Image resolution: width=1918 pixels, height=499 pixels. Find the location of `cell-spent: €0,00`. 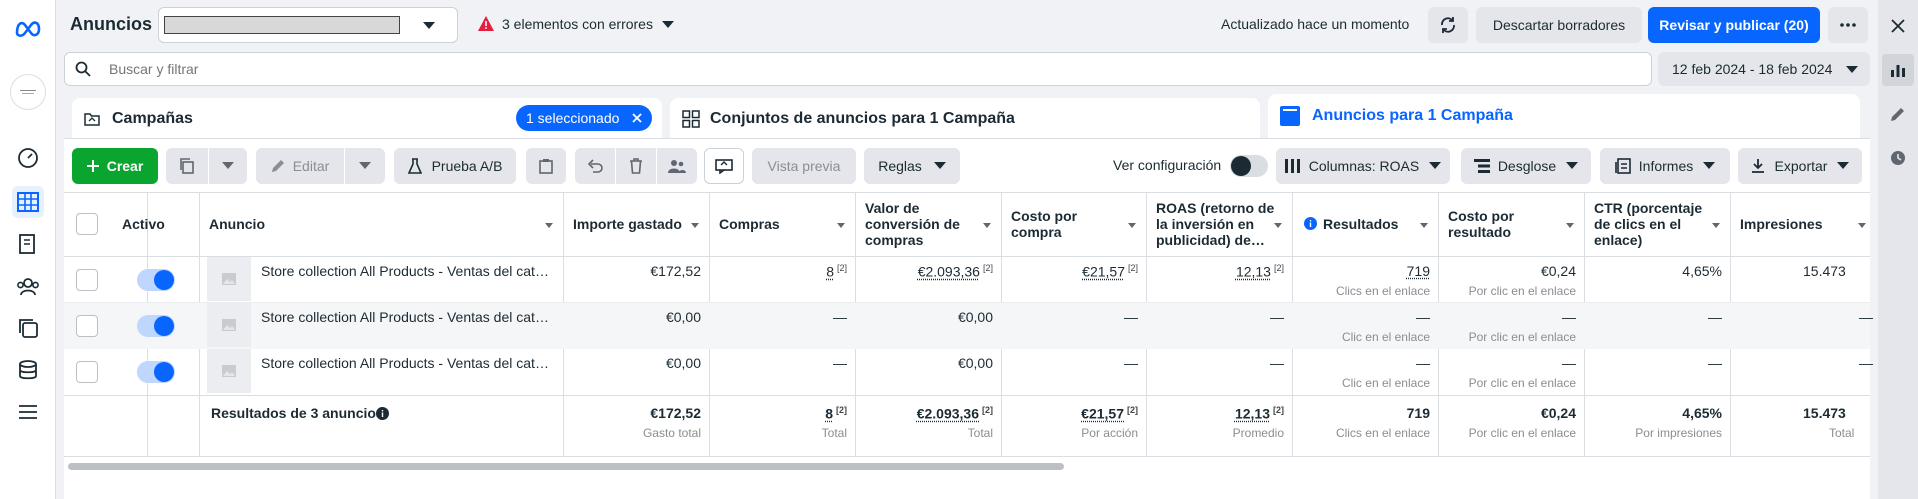

cell-spent: €0,00 is located at coordinates (683, 363).